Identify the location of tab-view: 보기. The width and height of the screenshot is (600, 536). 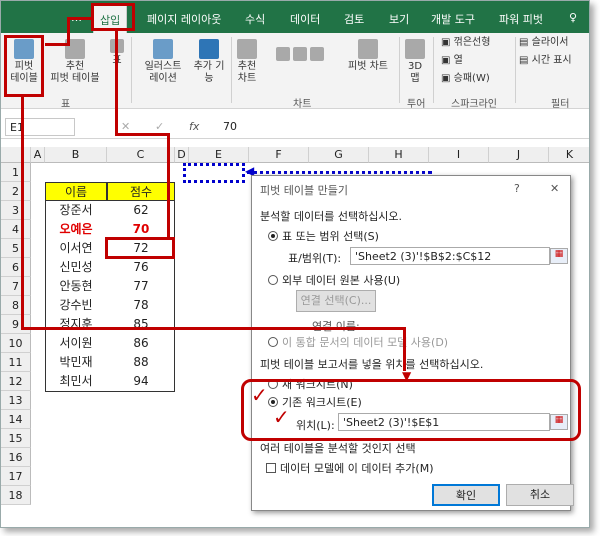
(399, 19).